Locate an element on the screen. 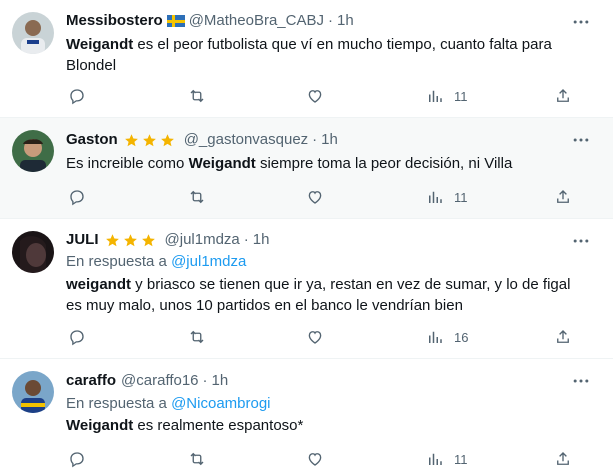 This screenshot has width=613, height=469. author-handle: @jul1mdza is located at coordinates (202, 240).